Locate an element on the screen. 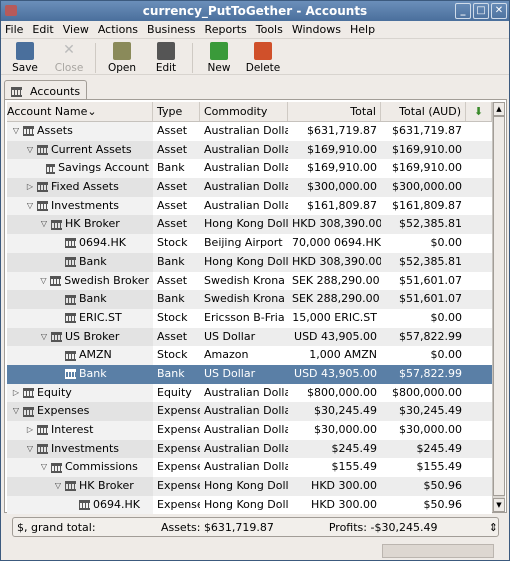  menu-help: Help is located at coordinates (362, 29).